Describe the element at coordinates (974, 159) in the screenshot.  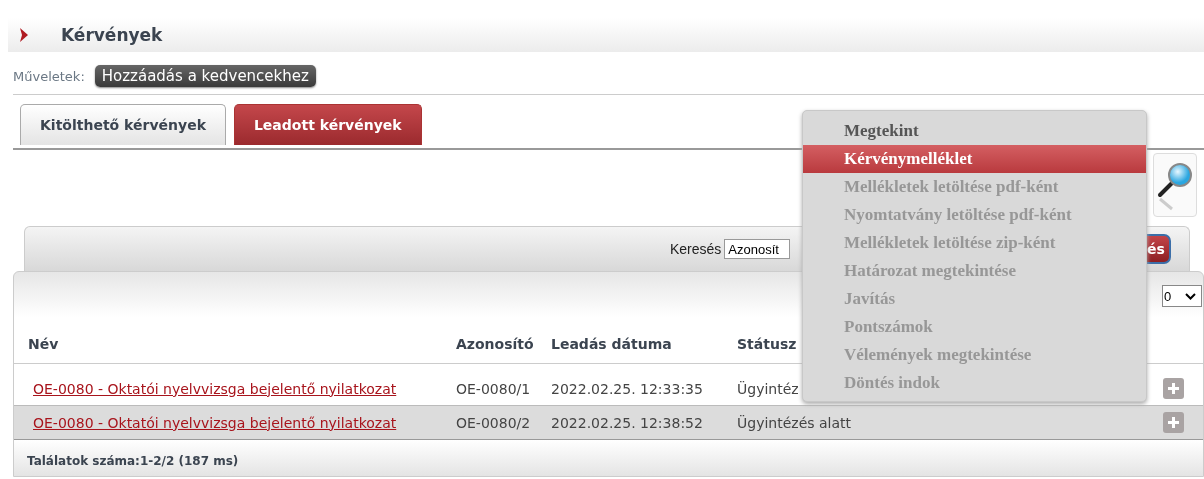
I see `menu-item: Kérvénymelléklet` at that location.